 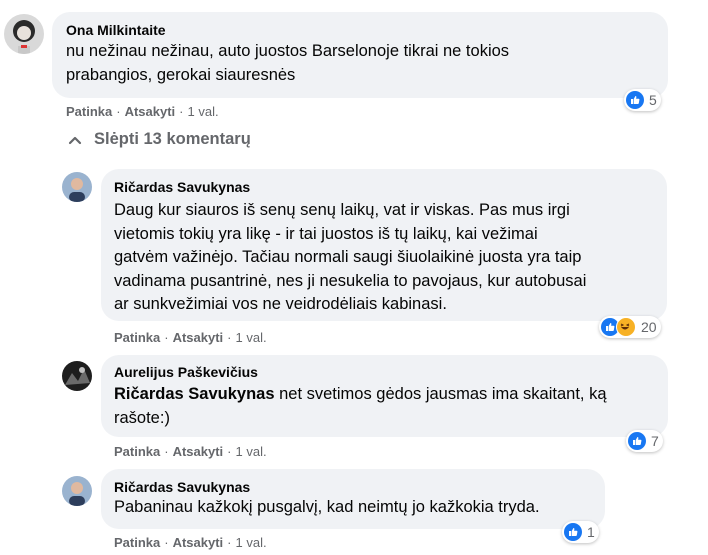 I want to click on reaction-summary: 7, so click(x=644, y=441).